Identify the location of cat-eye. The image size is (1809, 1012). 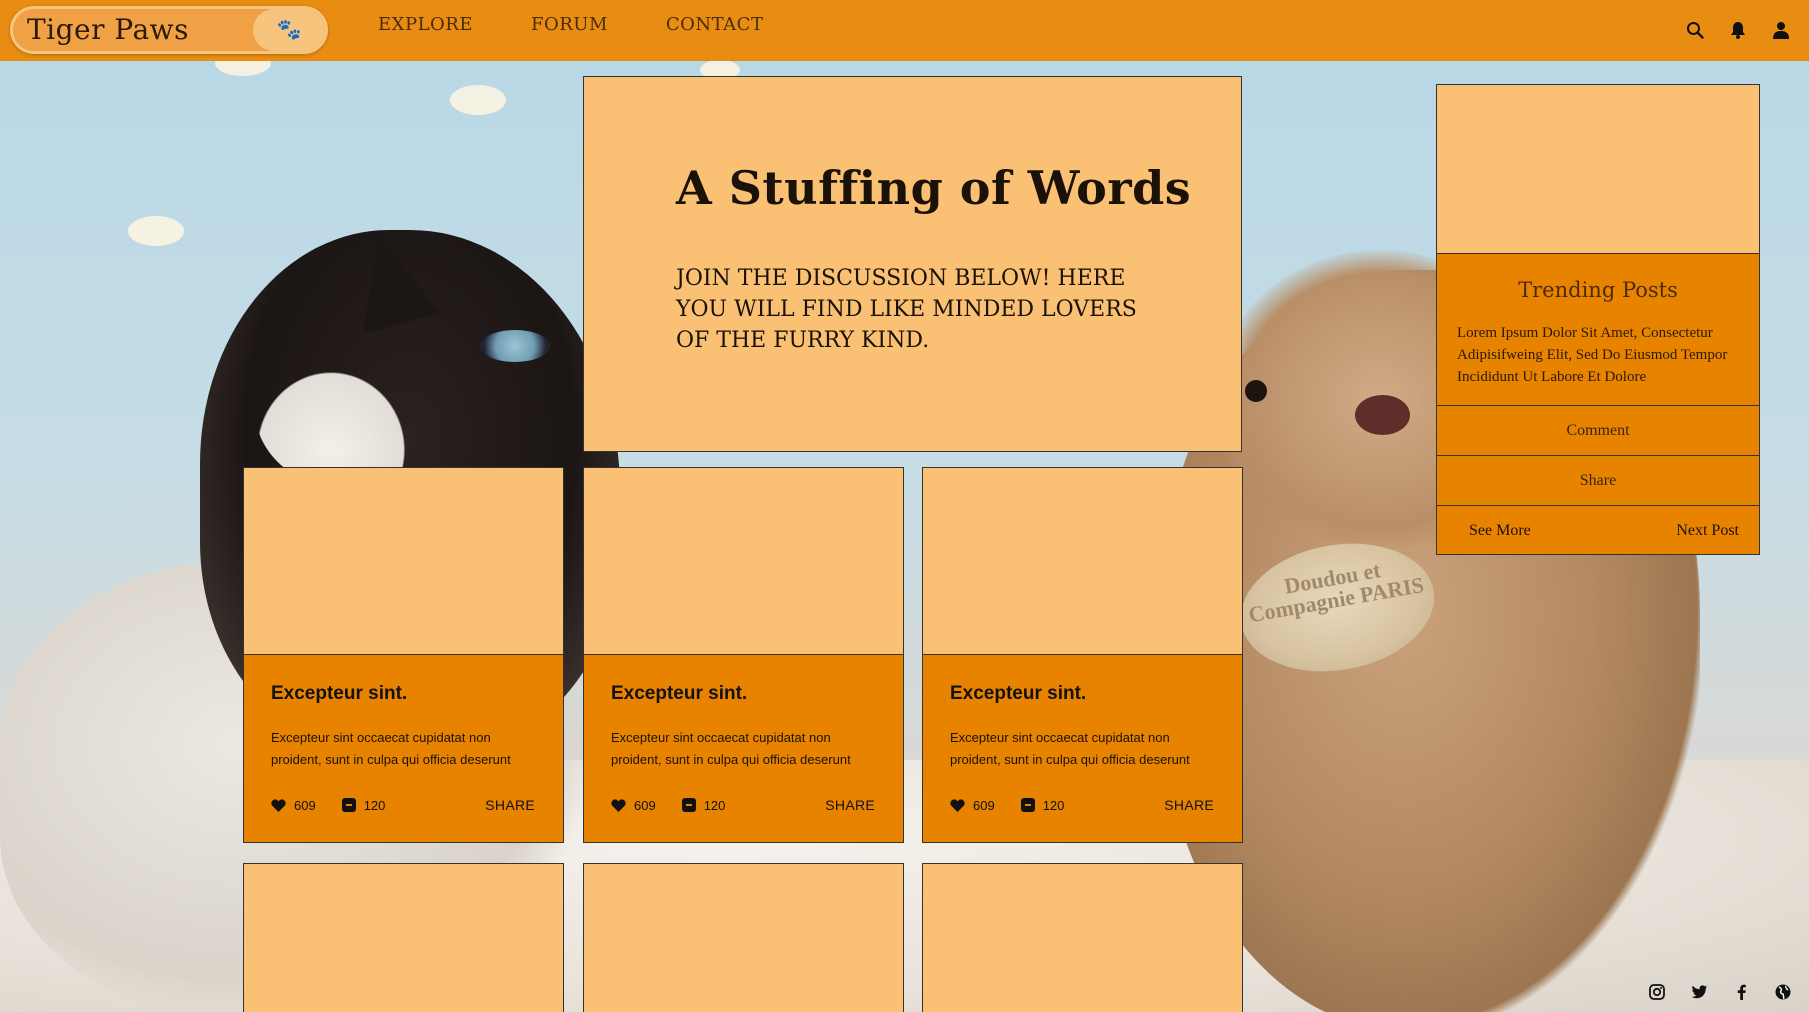
(515, 346).